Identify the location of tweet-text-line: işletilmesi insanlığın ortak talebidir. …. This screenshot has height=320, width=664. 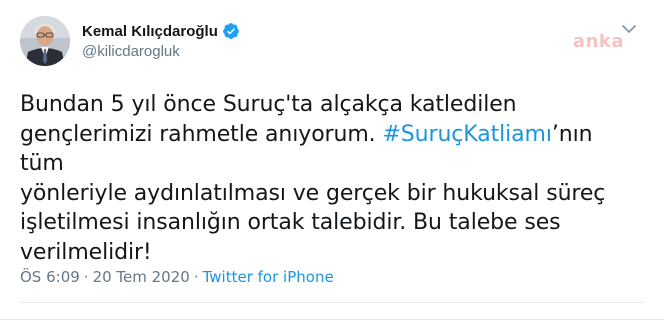
(290, 222).